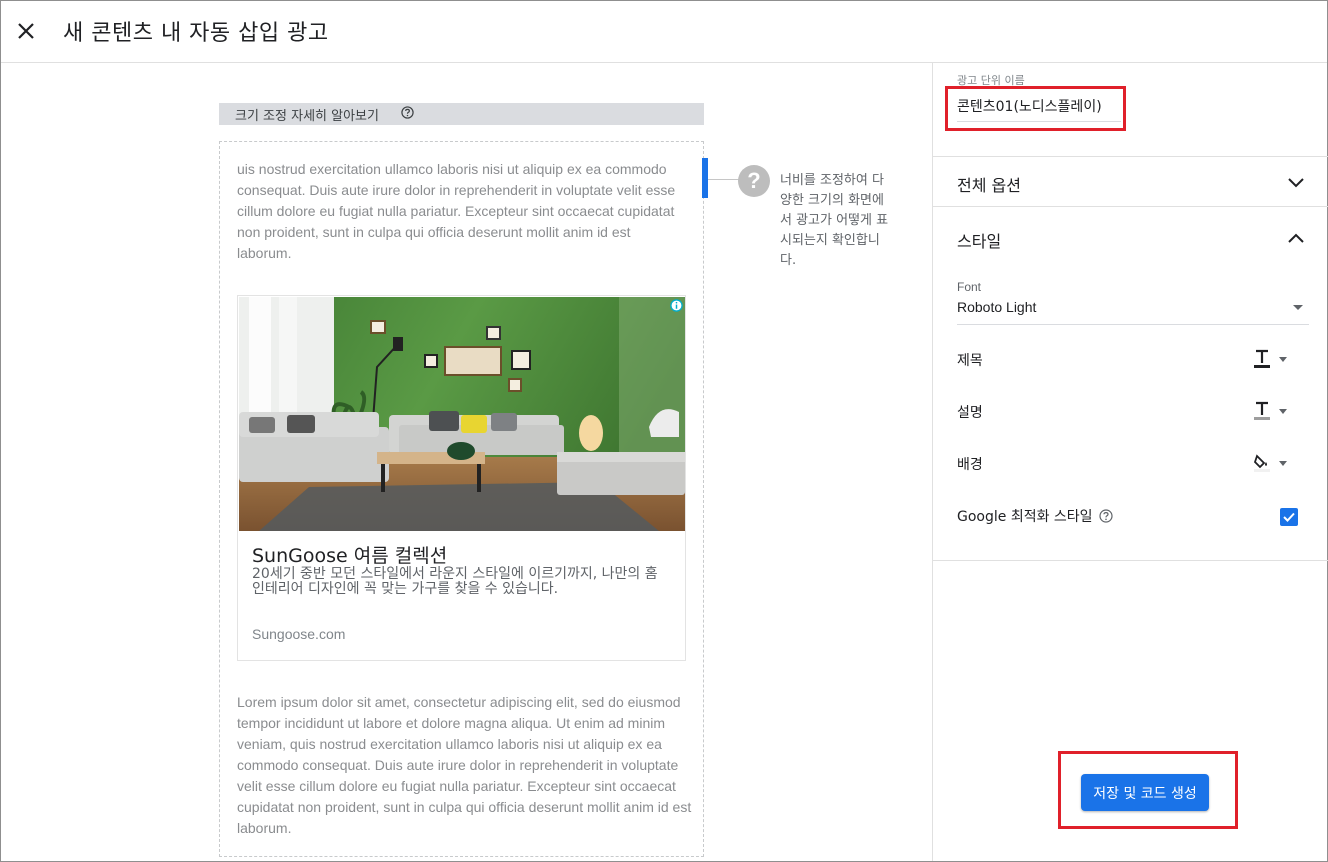 The height and width of the screenshot is (862, 1328). Describe the element at coordinates (1275, 359) in the screenshot. I see `title-color-picker` at that location.